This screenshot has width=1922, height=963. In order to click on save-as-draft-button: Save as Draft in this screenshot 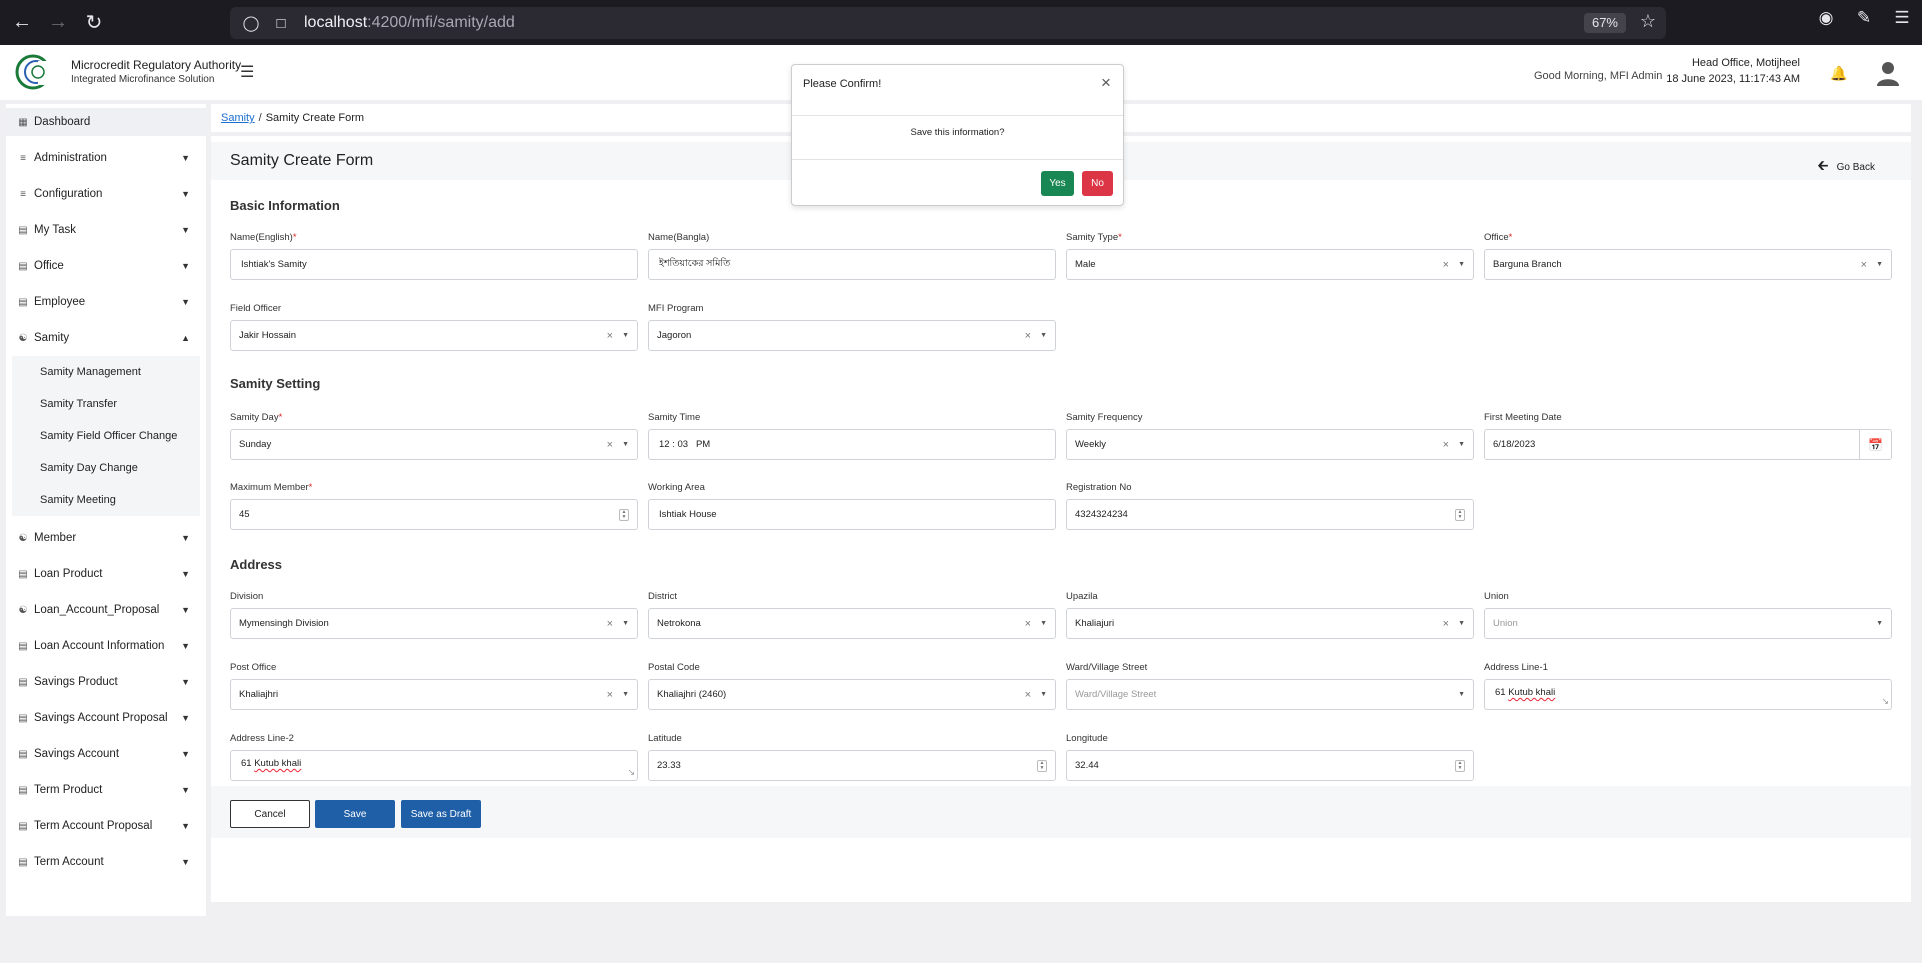, I will do `click(441, 814)`.